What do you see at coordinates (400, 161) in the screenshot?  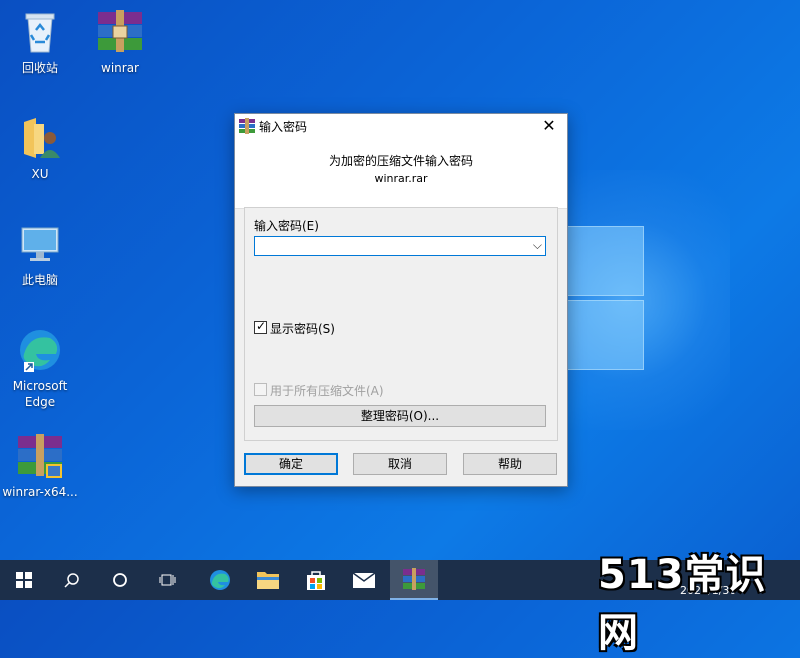 I see `dialog-instruction: 为加密的压缩文件输入密码` at bounding box center [400, 161].